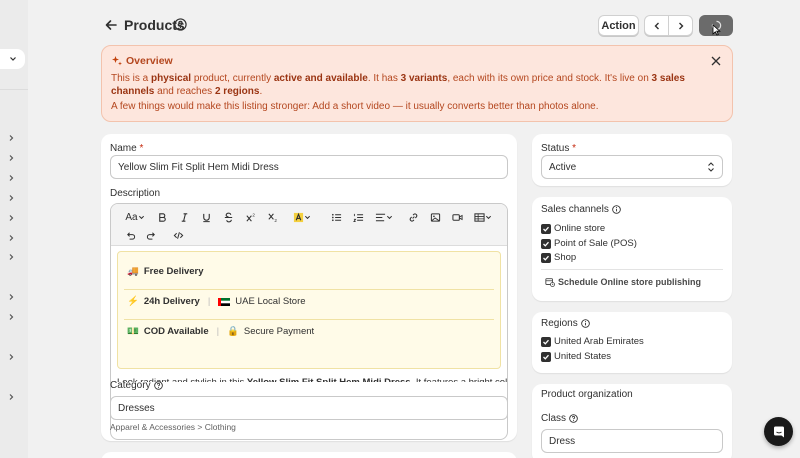 The width and height of the screenshot is (800, 458). Describe the element at coordinates (559, 148) in the screenshot. I see `status-label: Status *` at that location.